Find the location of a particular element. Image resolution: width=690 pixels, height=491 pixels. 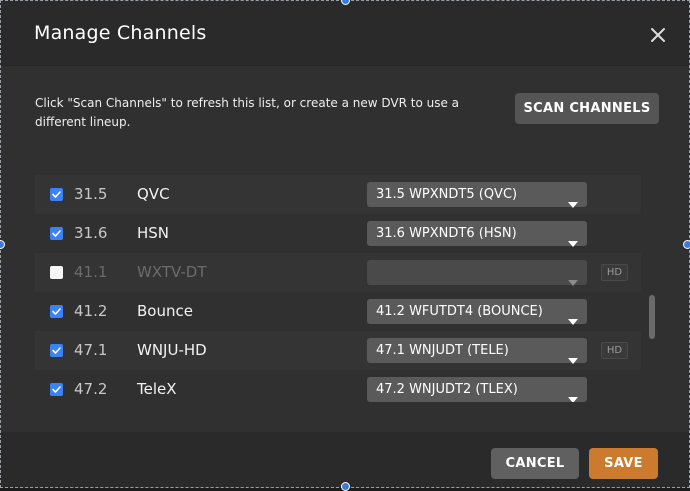

channel-name: QVC is located at coordinates (153, 194).